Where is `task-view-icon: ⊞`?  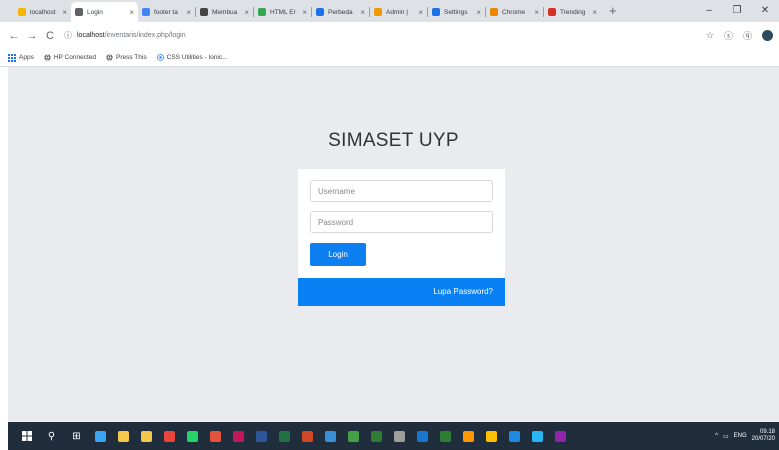
task-view-icon: ⊞ is located at coordinates (76, 436).